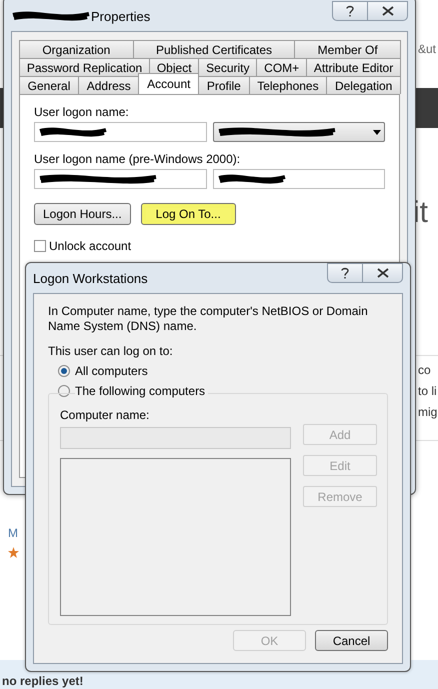 This screenshot has width=438, height=689. What do you see at coordinates (208, 319) in the screenshot?
I see `instructions-text: In Computer name, type the computer's NetBIOS or Domain Name System (DNS) name.` at bounding box center [208, 319].